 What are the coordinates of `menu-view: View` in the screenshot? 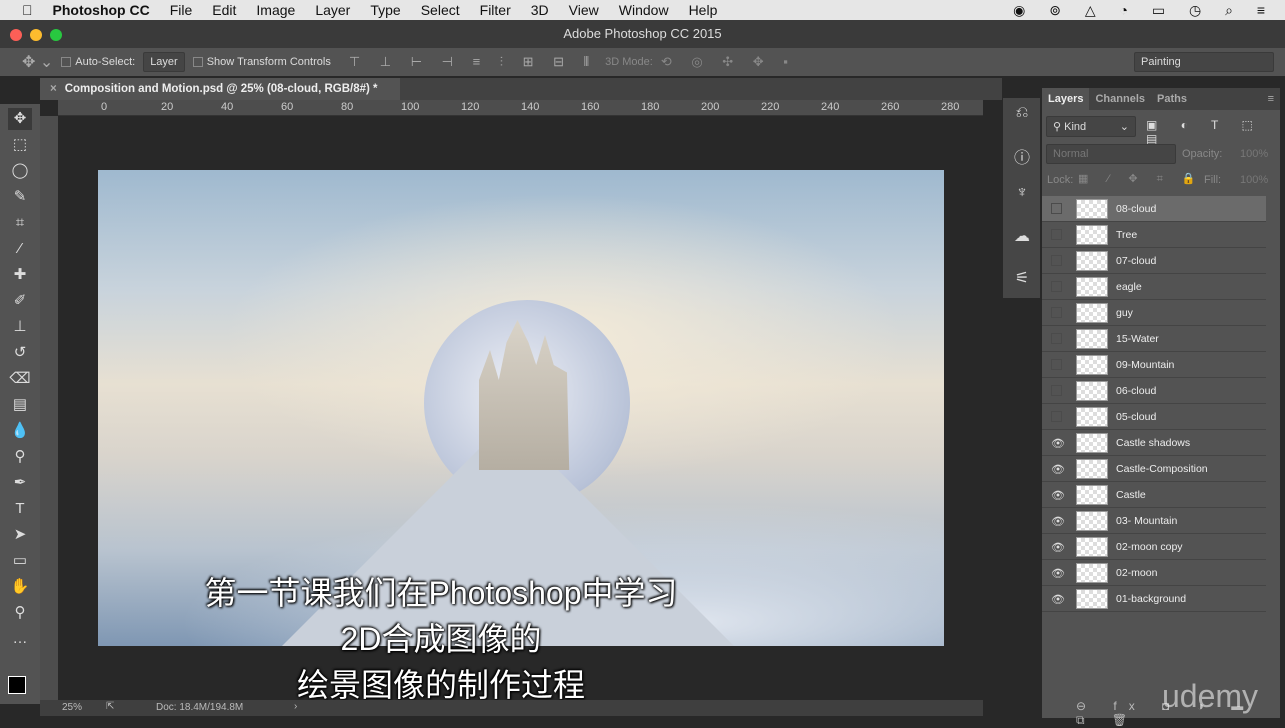 It's located at (584, 10).